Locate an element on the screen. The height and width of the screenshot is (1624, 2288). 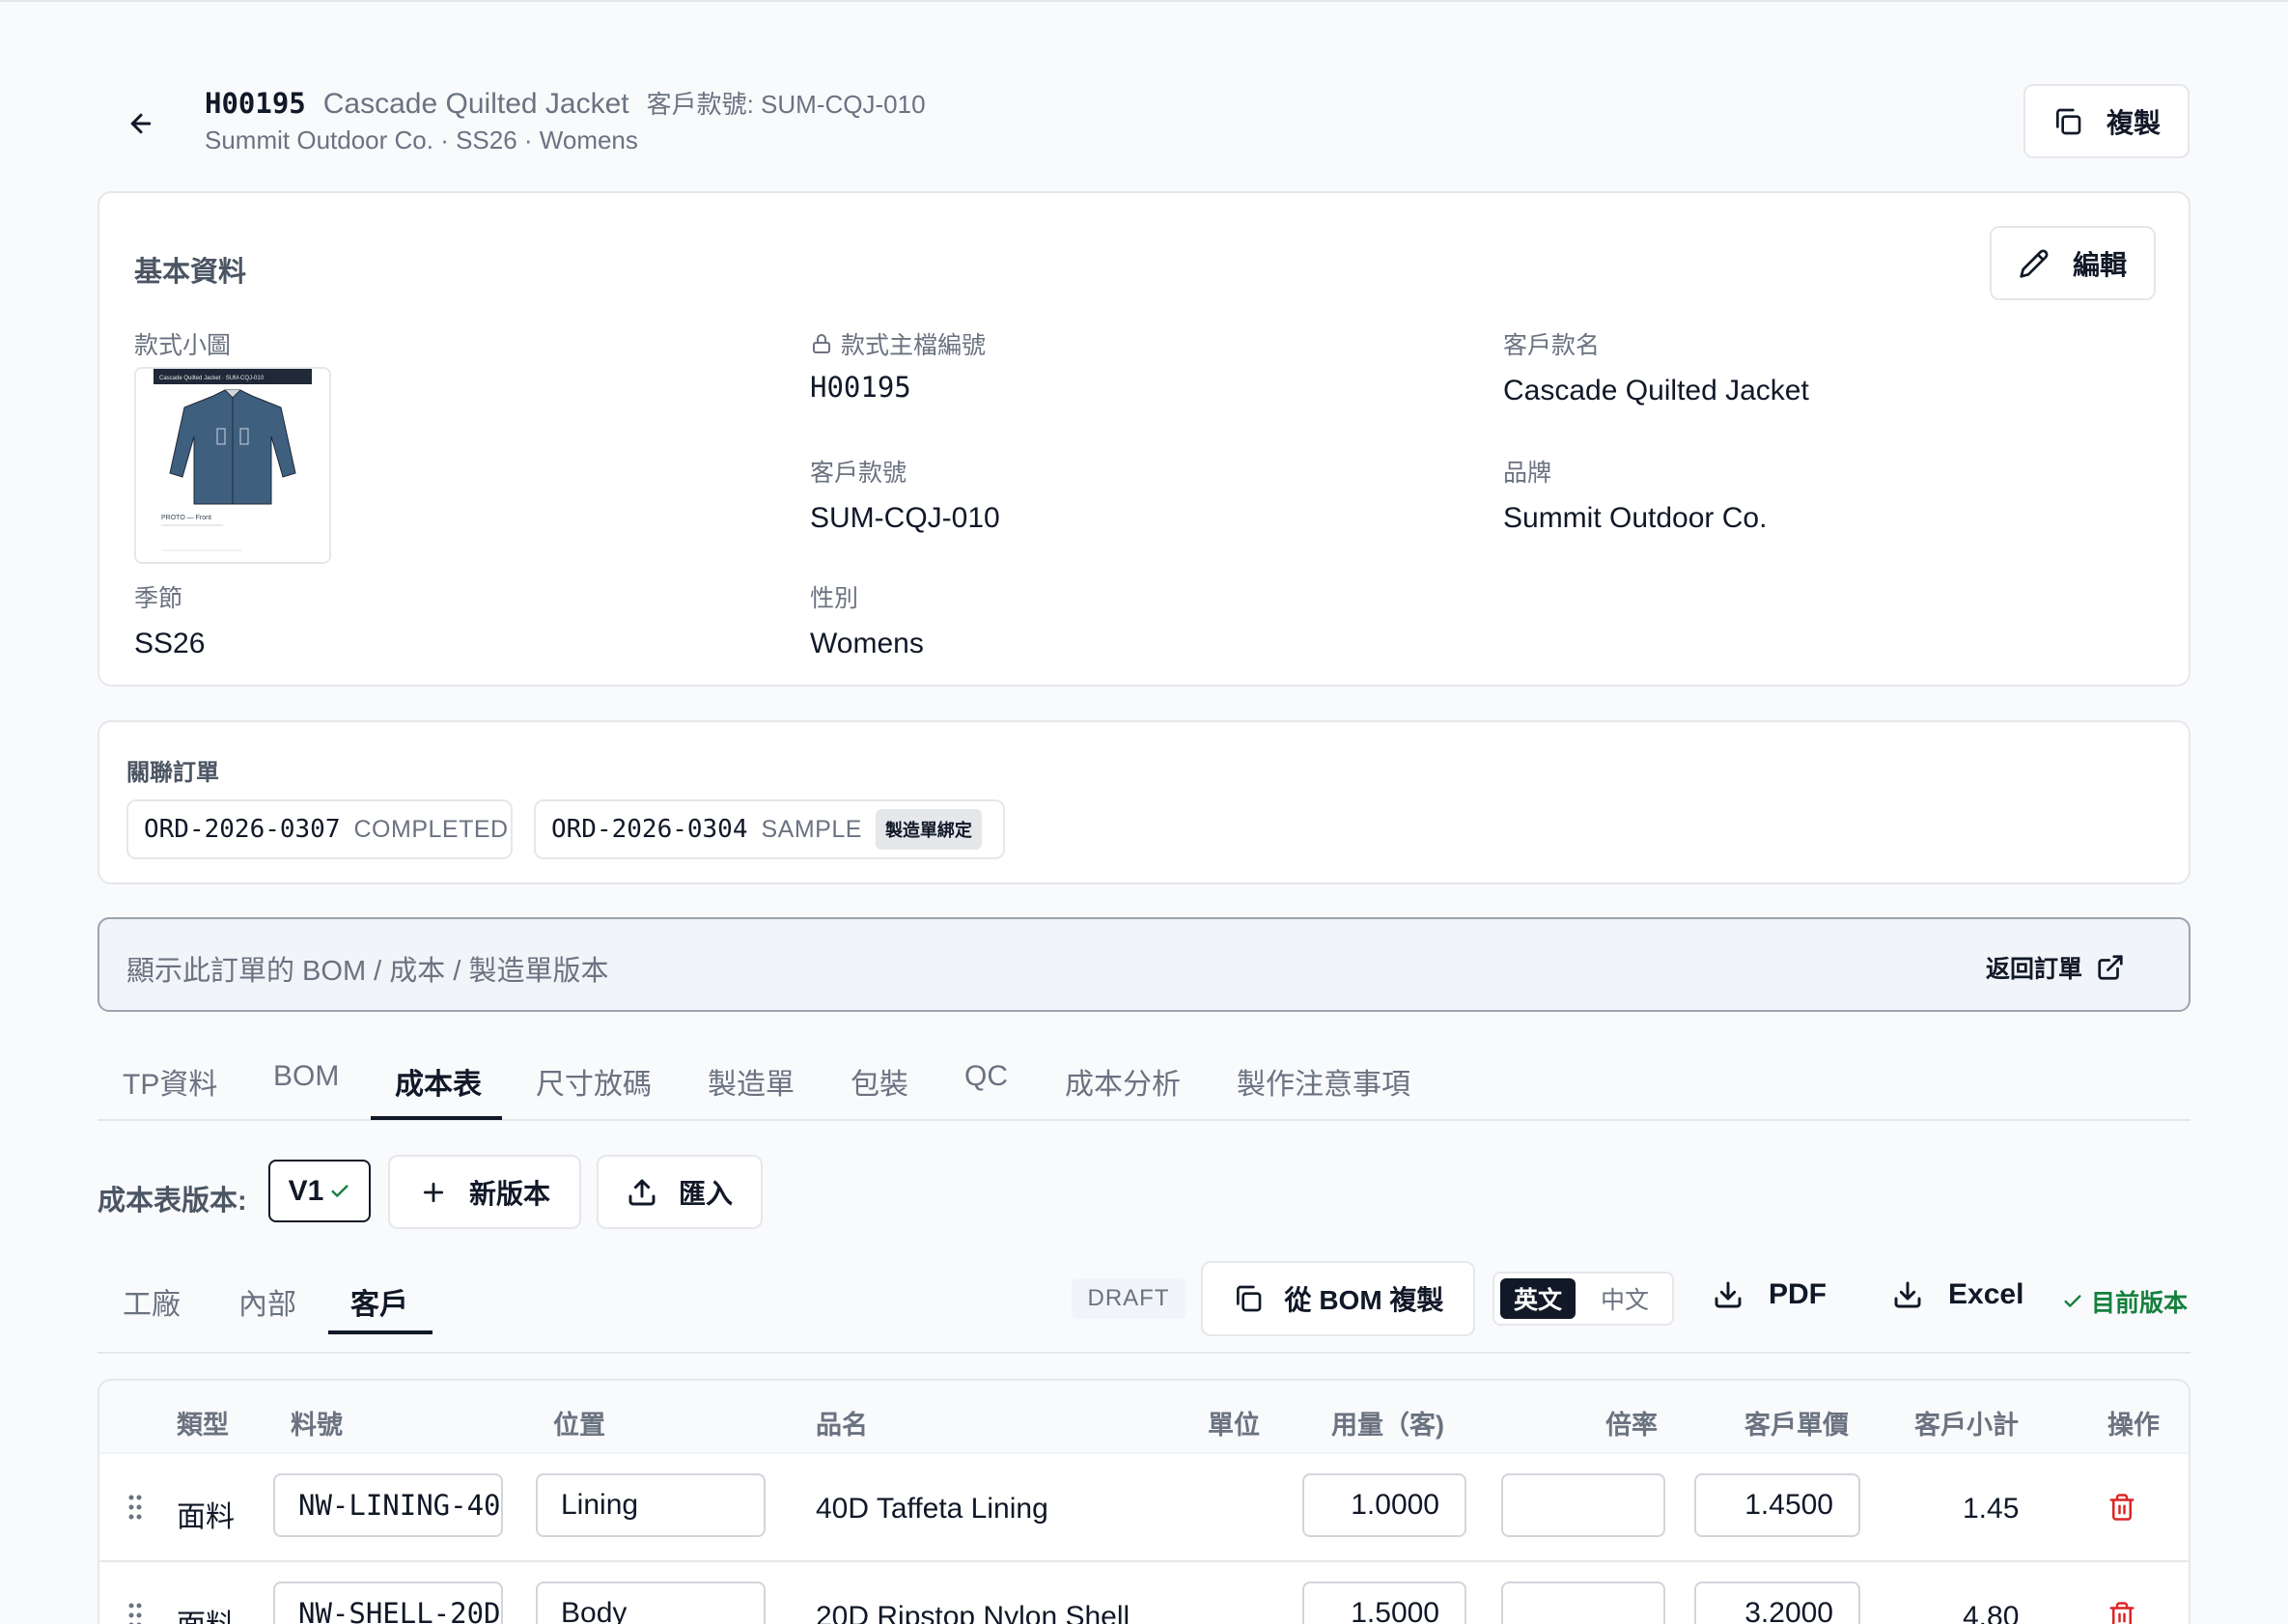
page-subtitle: Summit Outdoor Co. · SS26 · Womens is located at coordinates (421, 140).